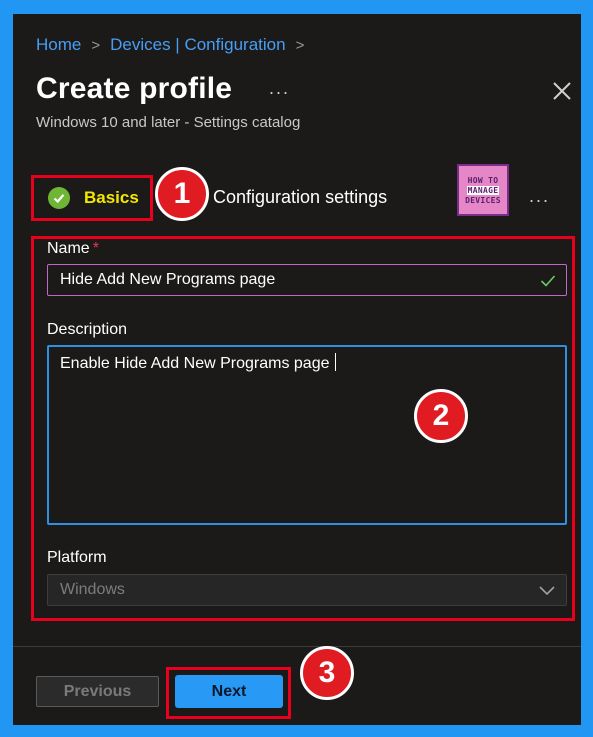 The height and width of the screenshot is (737, 593). I want to click on callout-badge-3: 3, so click(327, 673).